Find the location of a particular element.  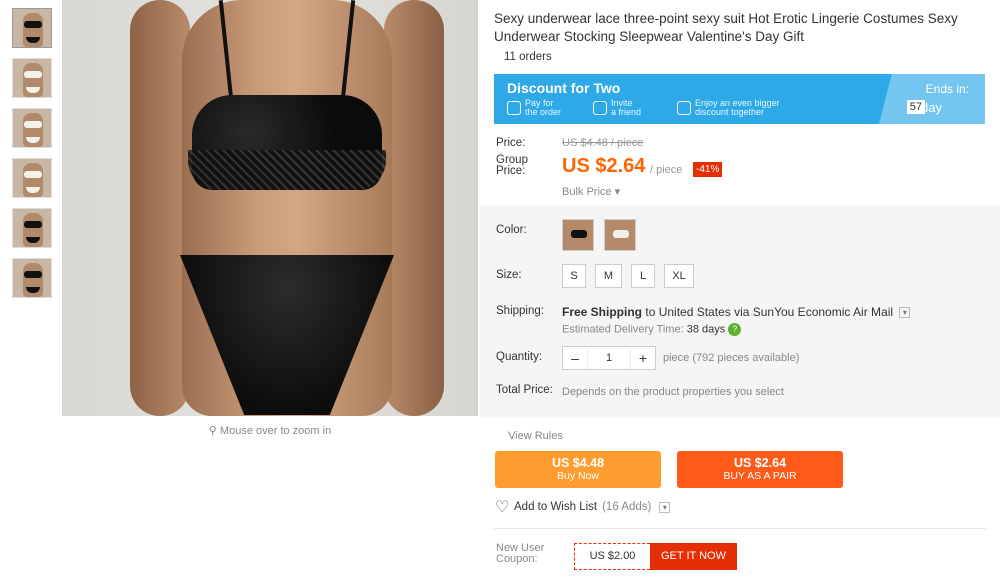

shipping-label: Shipping: is located at coordinates (520, 311).